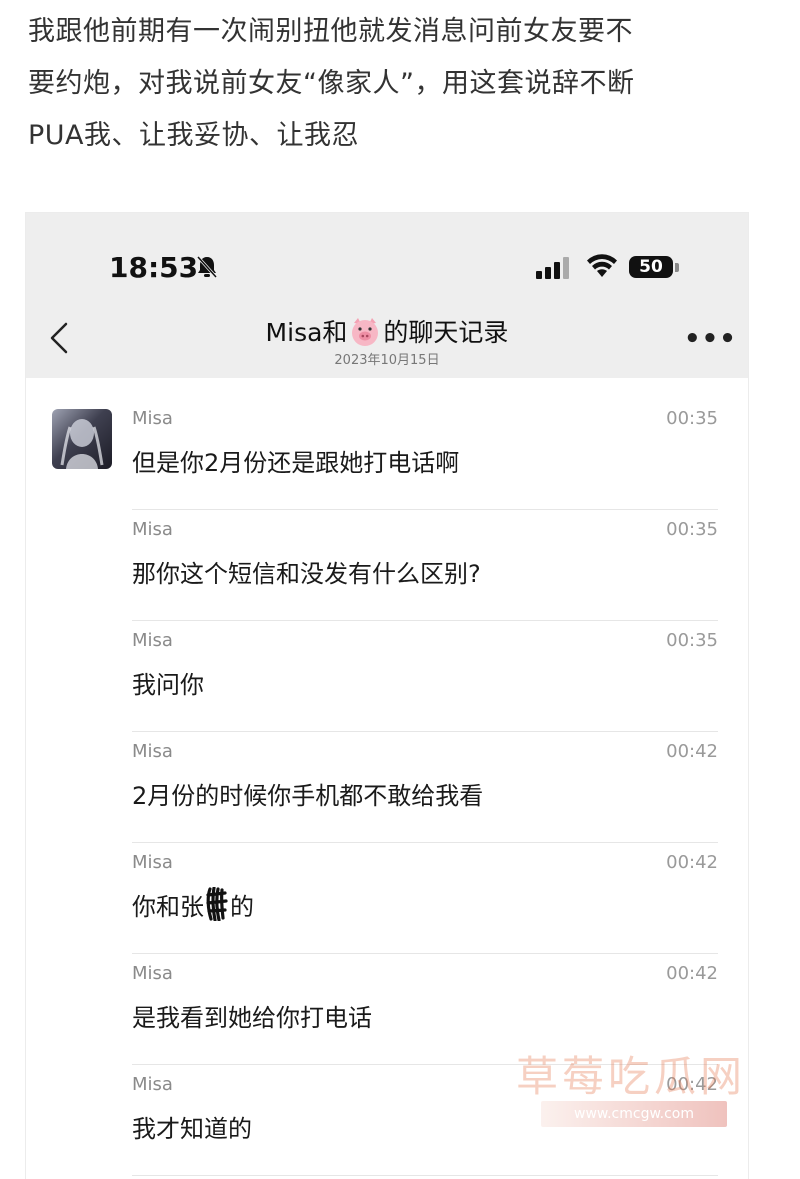 This screenshot has height=1179, width=800. Describe the element at coordinates (634, 1114) in the screenshot. I see `watermark-url: www.cmcgw.com` at that location.